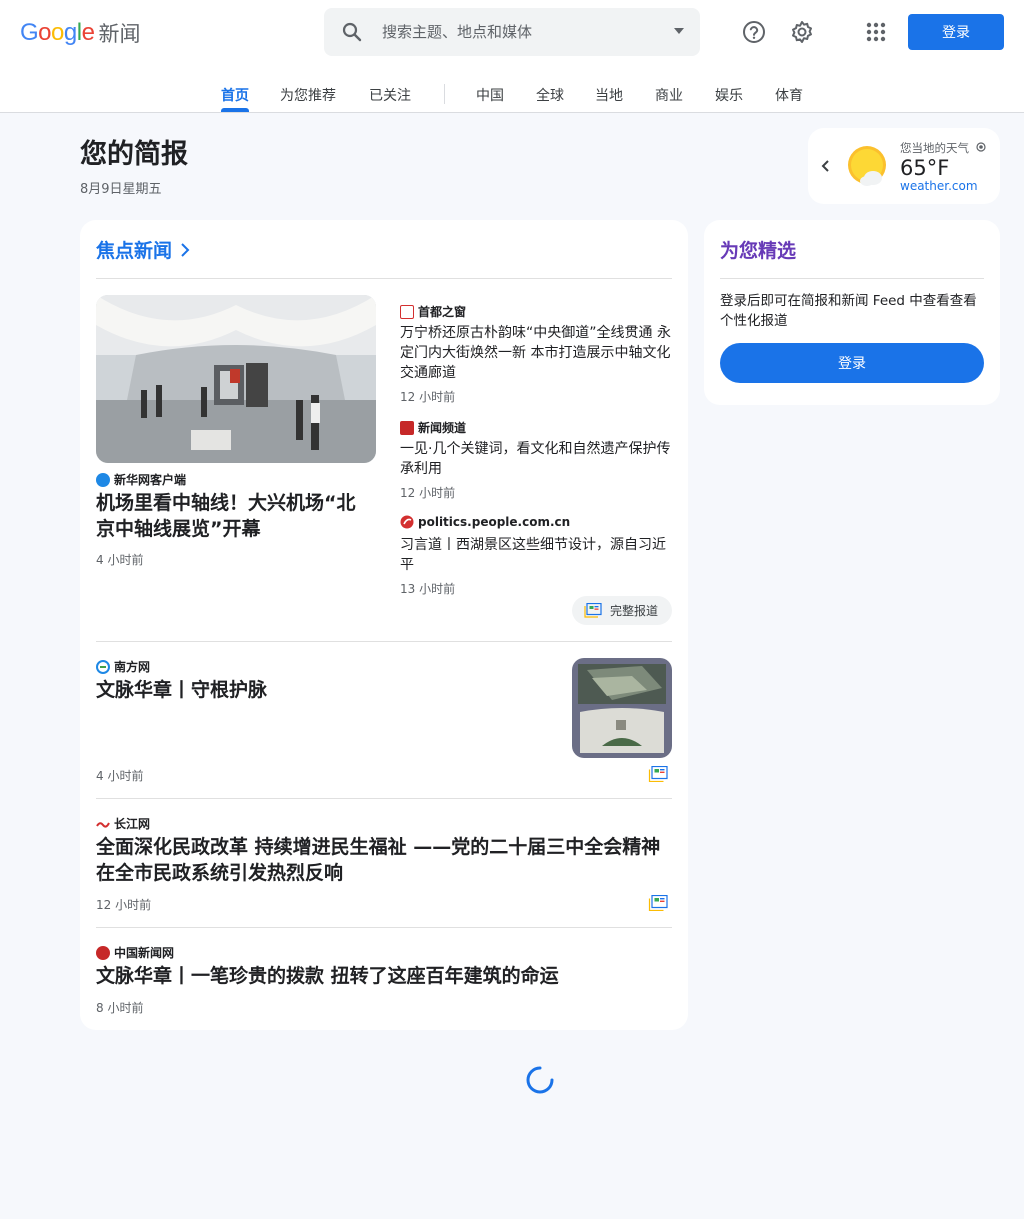 Image resolution: width=1024 pixels, height=1219 pixels. I want to click on main-story-image, so click(236, 379).